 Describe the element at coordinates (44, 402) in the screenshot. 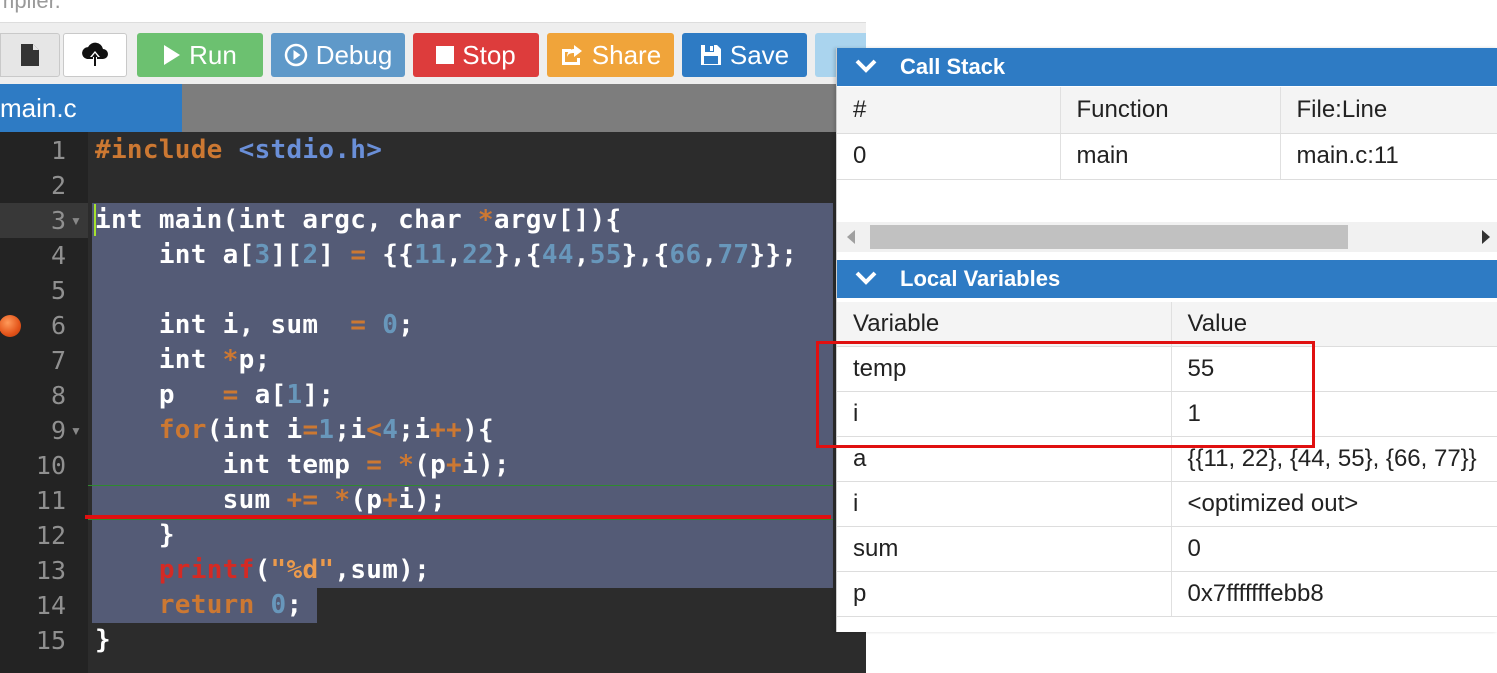

I see `line-number-gutter: 1 2 3 4 5 6 7 8 9 10 11 12 13 14 15 ▼ ▼` at that location.